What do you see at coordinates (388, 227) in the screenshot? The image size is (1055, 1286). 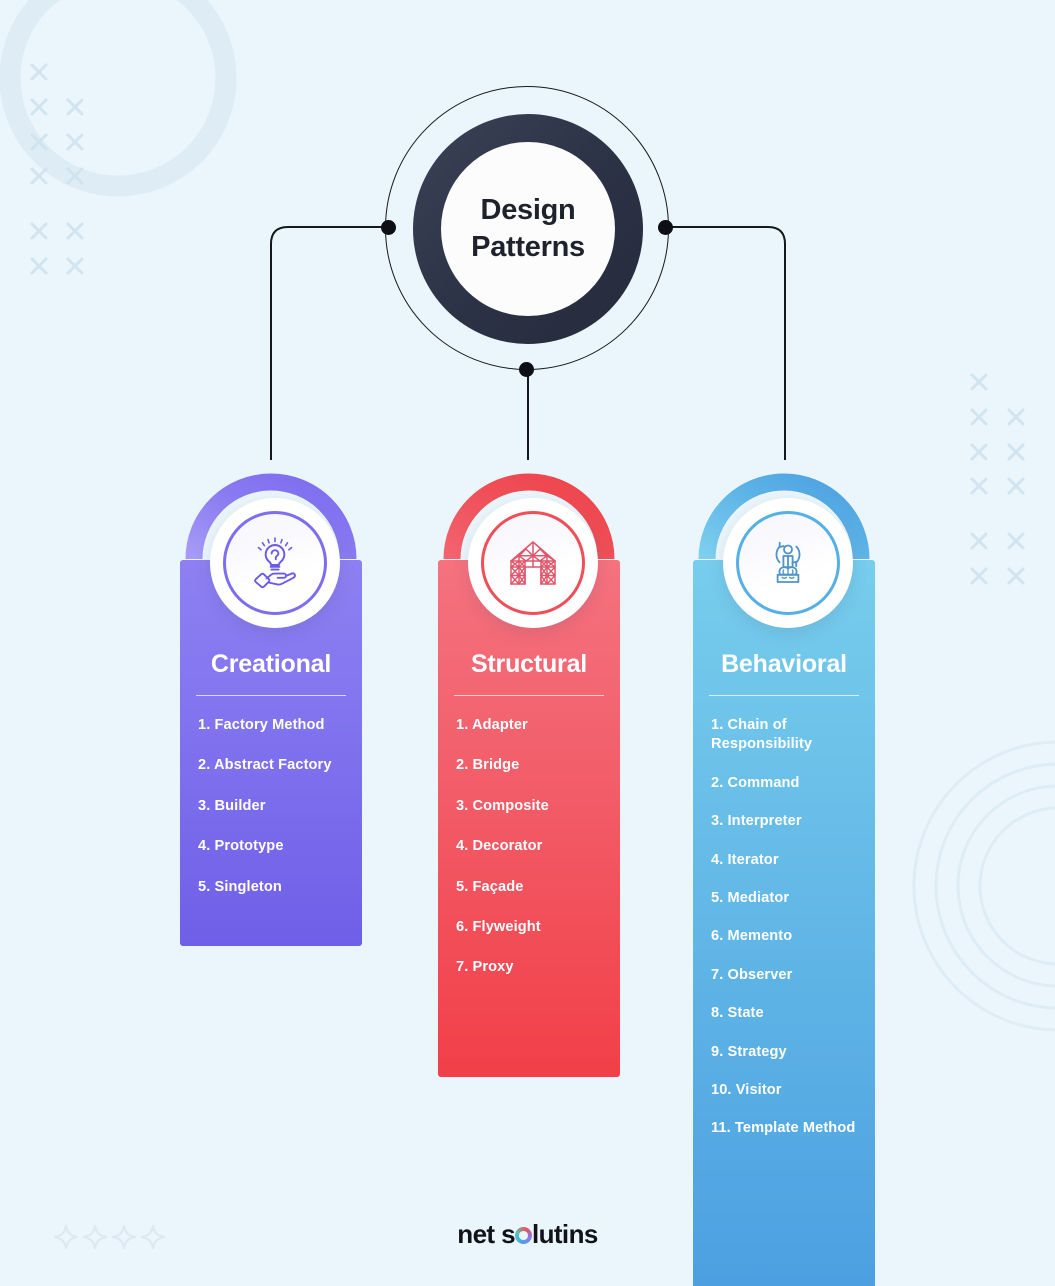 I see `hub-connector-dot-left` at bounding box center [388, 227].